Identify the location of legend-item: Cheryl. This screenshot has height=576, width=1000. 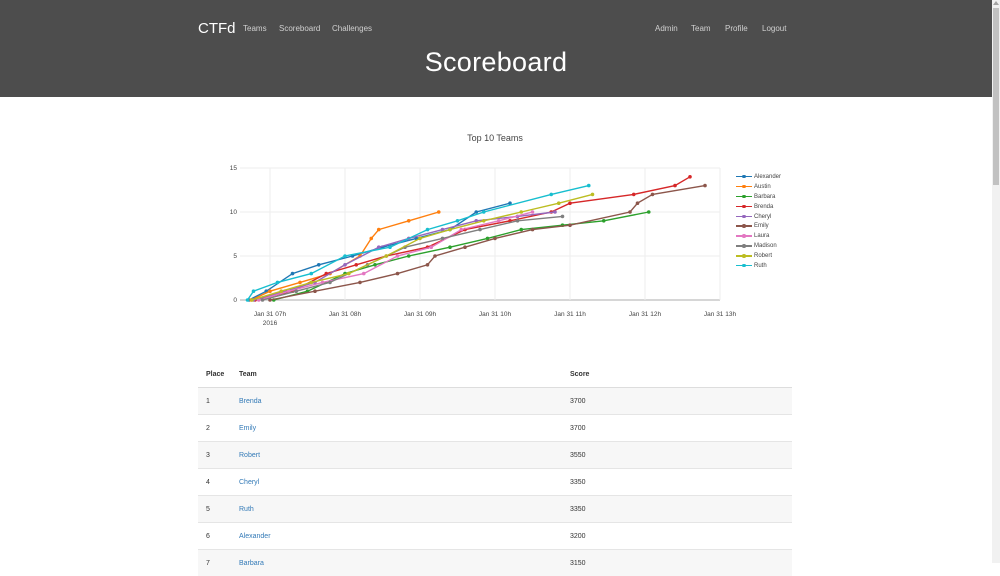
(758, 217).